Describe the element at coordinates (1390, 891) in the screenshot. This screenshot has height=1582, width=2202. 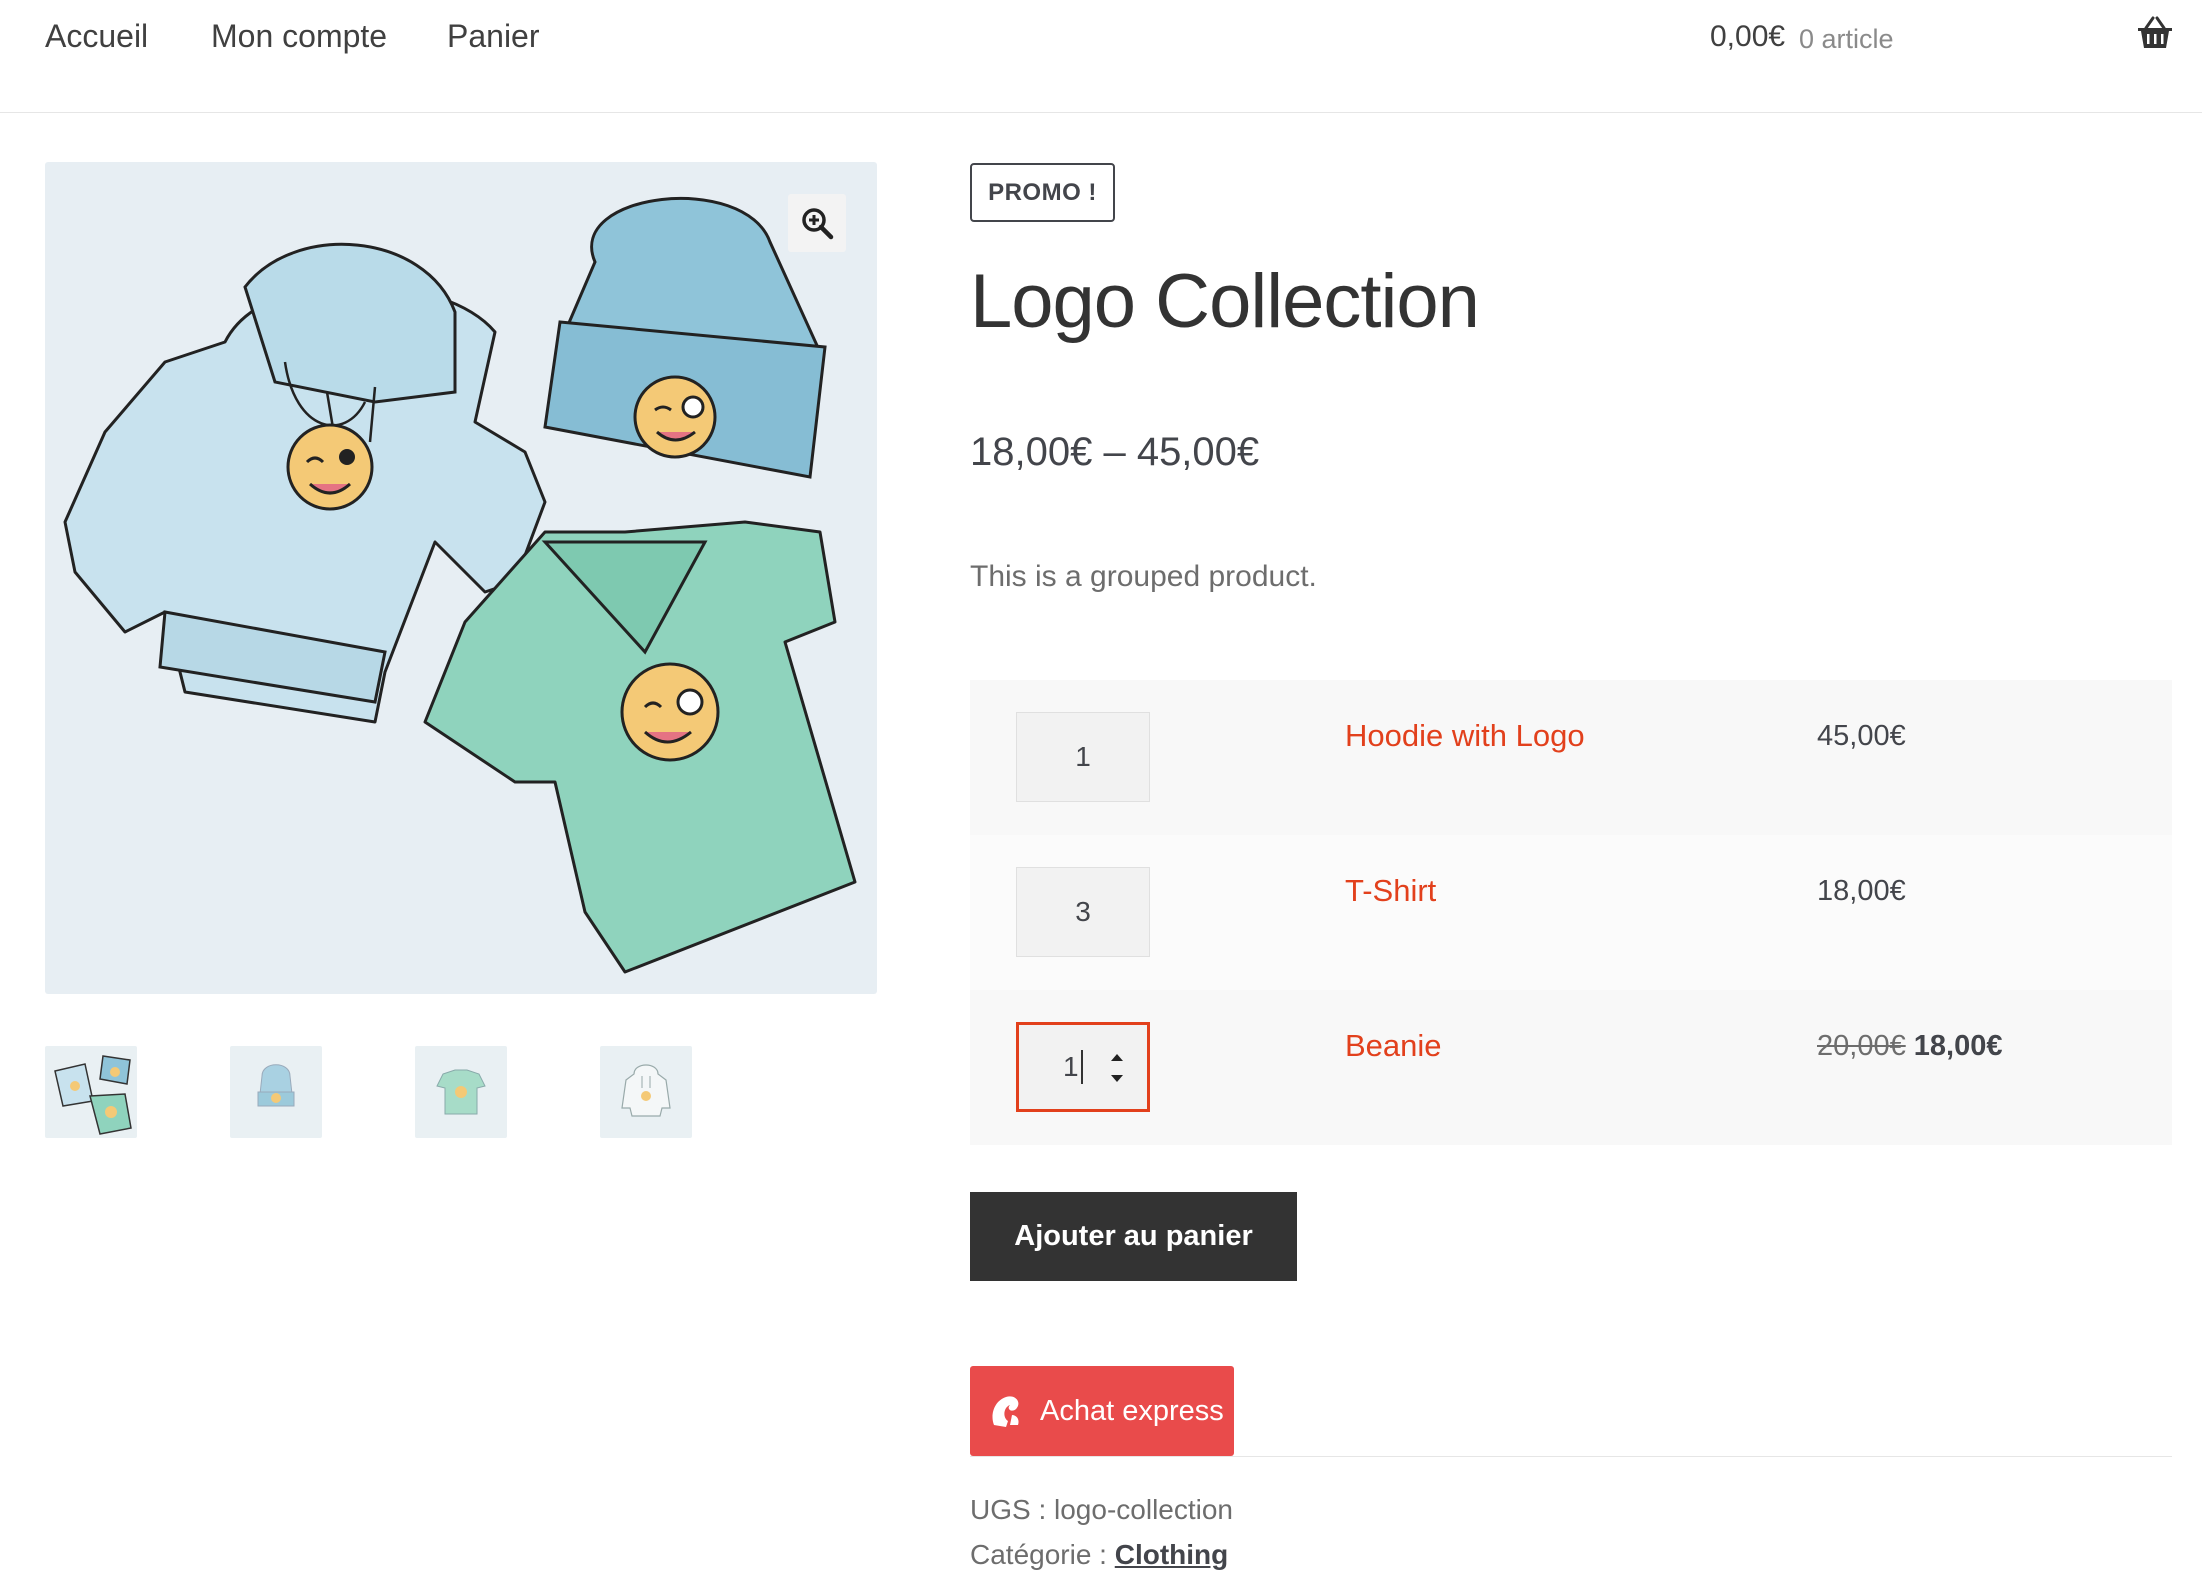
I see `grouped-item-link: T-Shirt` at that location.